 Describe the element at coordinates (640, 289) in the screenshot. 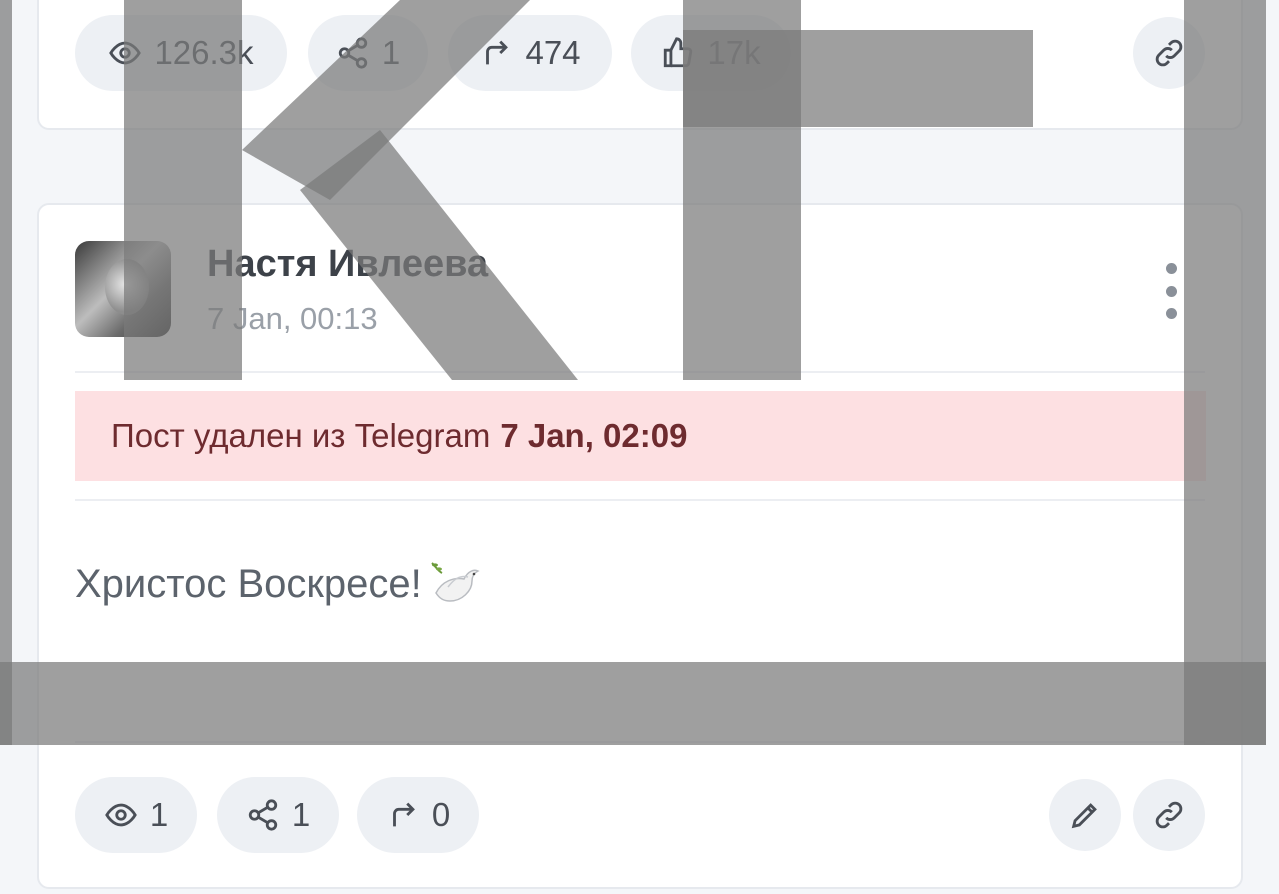

I see `post-header: Настя Ивлеева 7 Jan, 00:13` at that location.